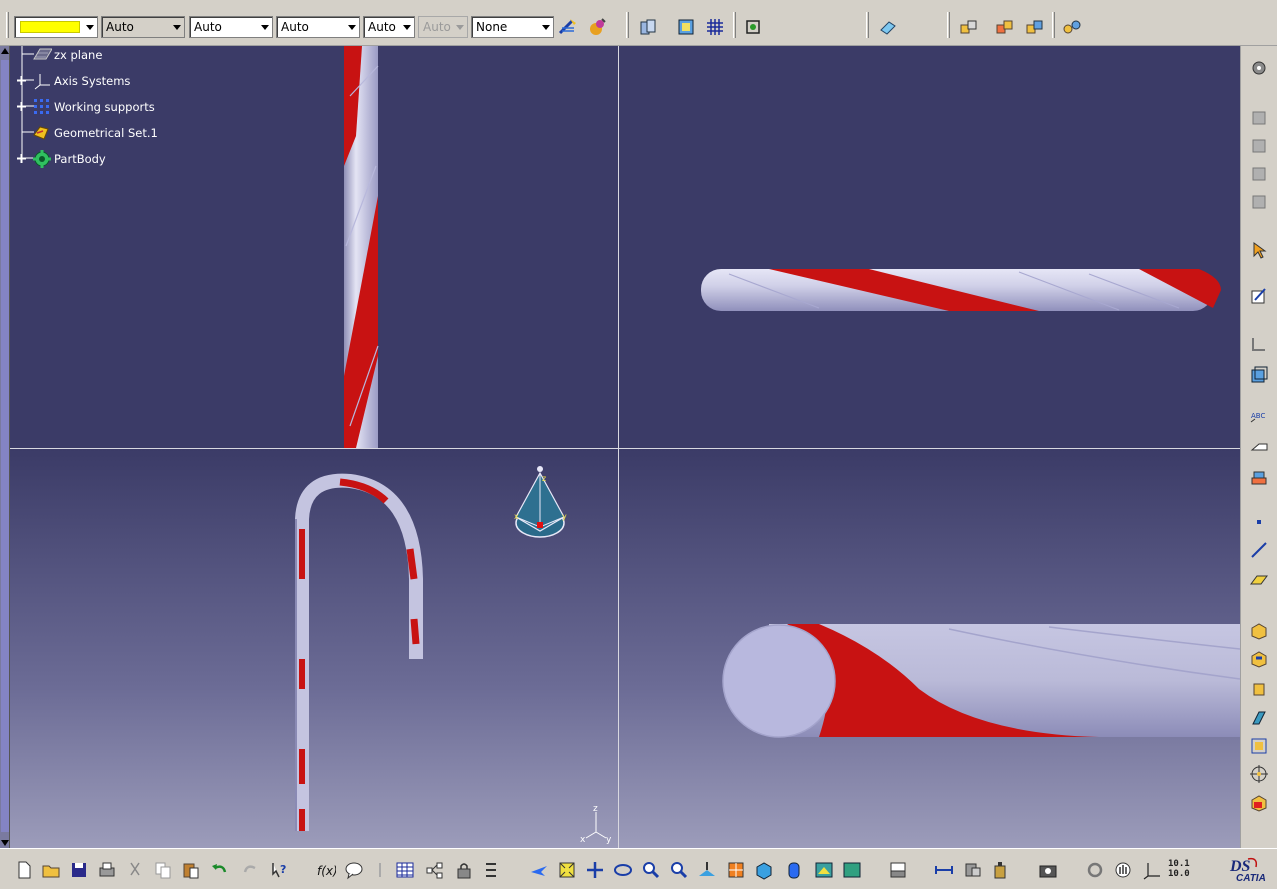 The height and width of the screenshot is (889, 1277). Describe the element at coordinates (618, 447) in the screenshot. I see `vertical-splitter` at that location.